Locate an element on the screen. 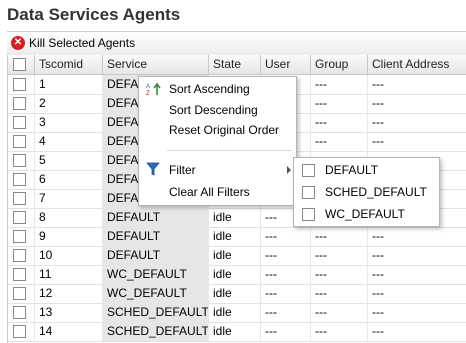 This screenshot has height=343, width=466. table-row: 9 DEFAULT idle --- --- --- is located at coordinates (237, 237).